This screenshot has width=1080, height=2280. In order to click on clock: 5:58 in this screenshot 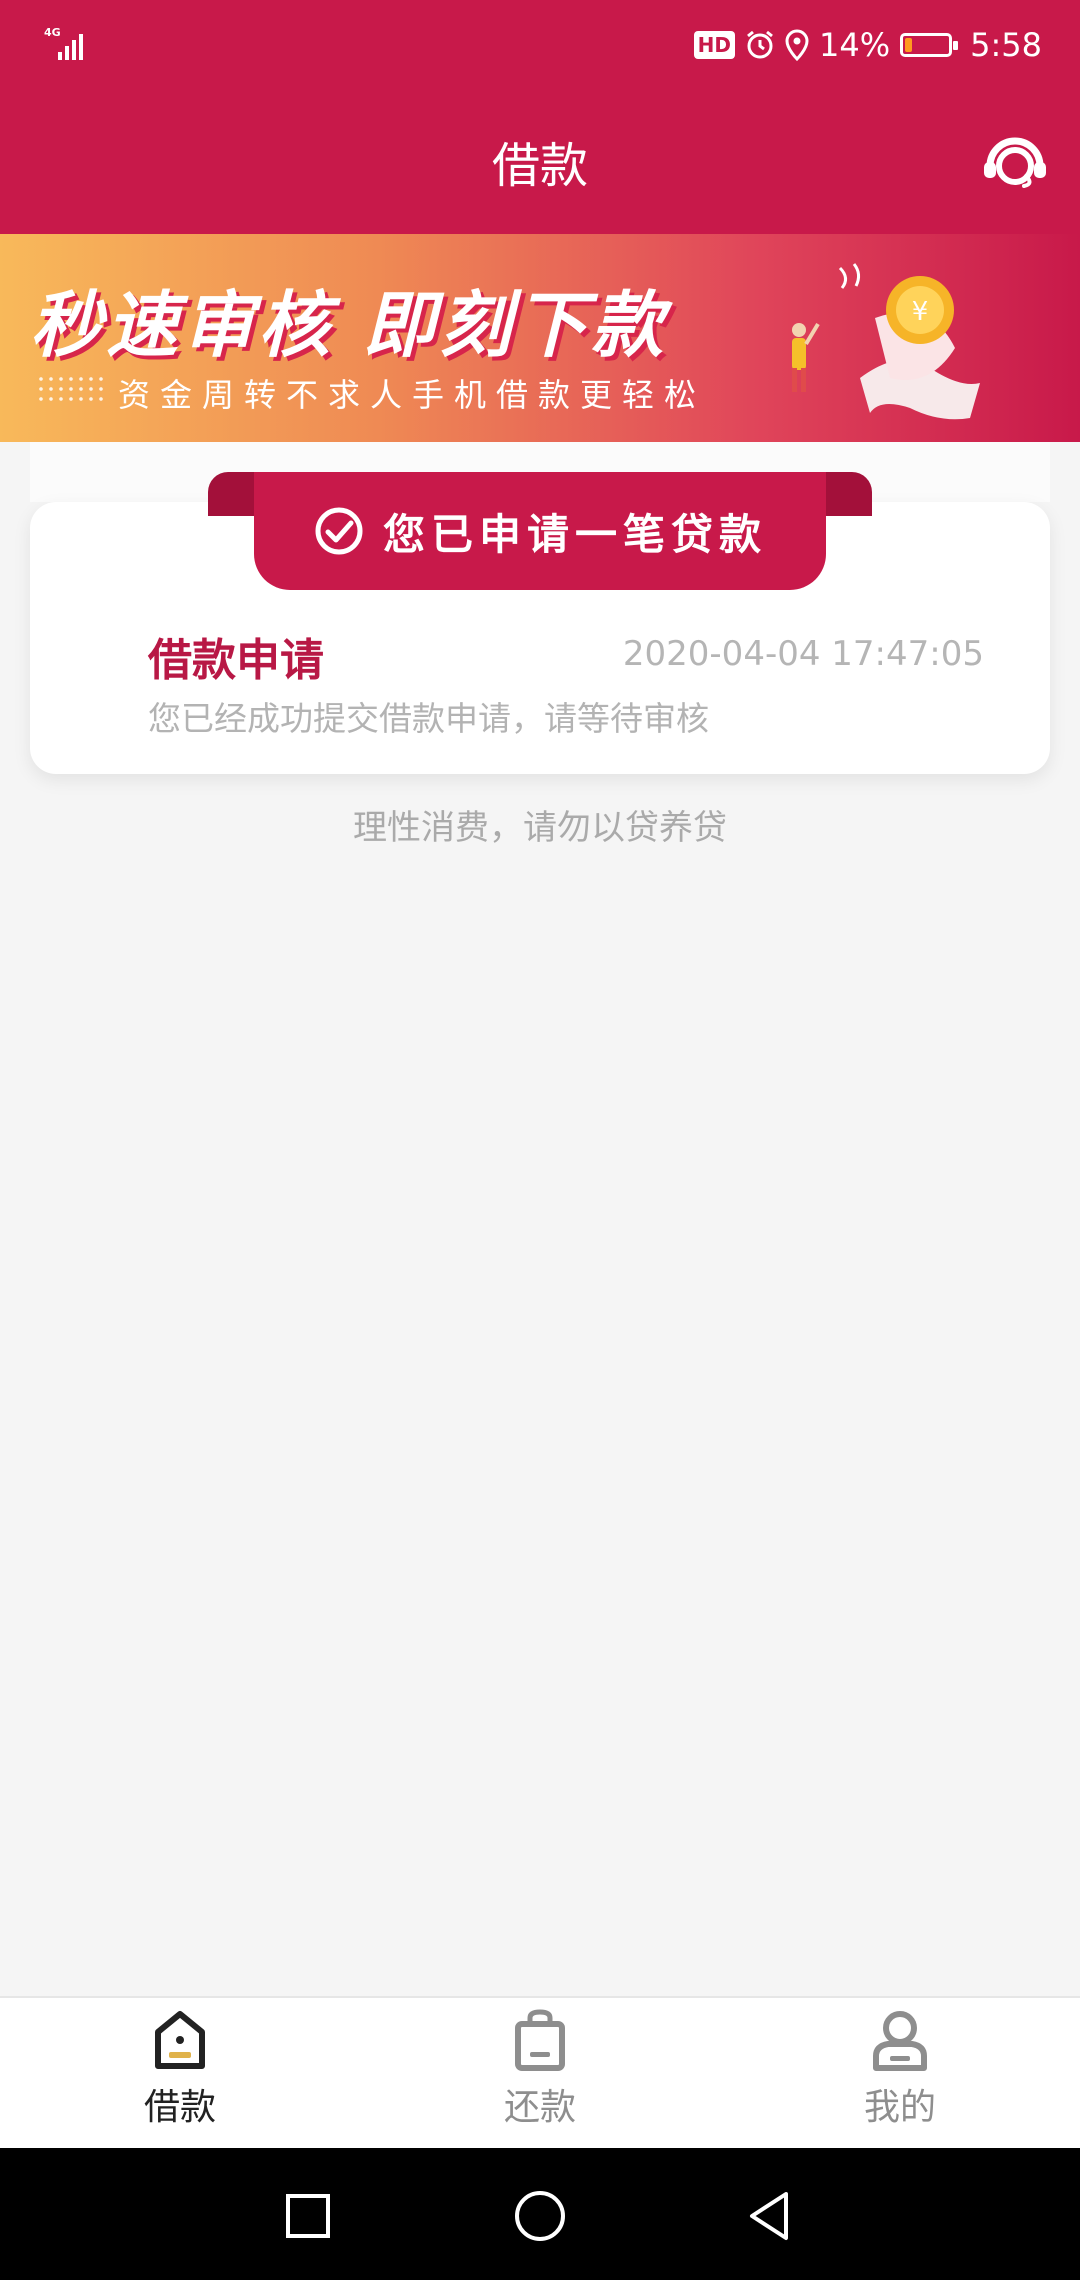, I will do `click(1006, 45)`.